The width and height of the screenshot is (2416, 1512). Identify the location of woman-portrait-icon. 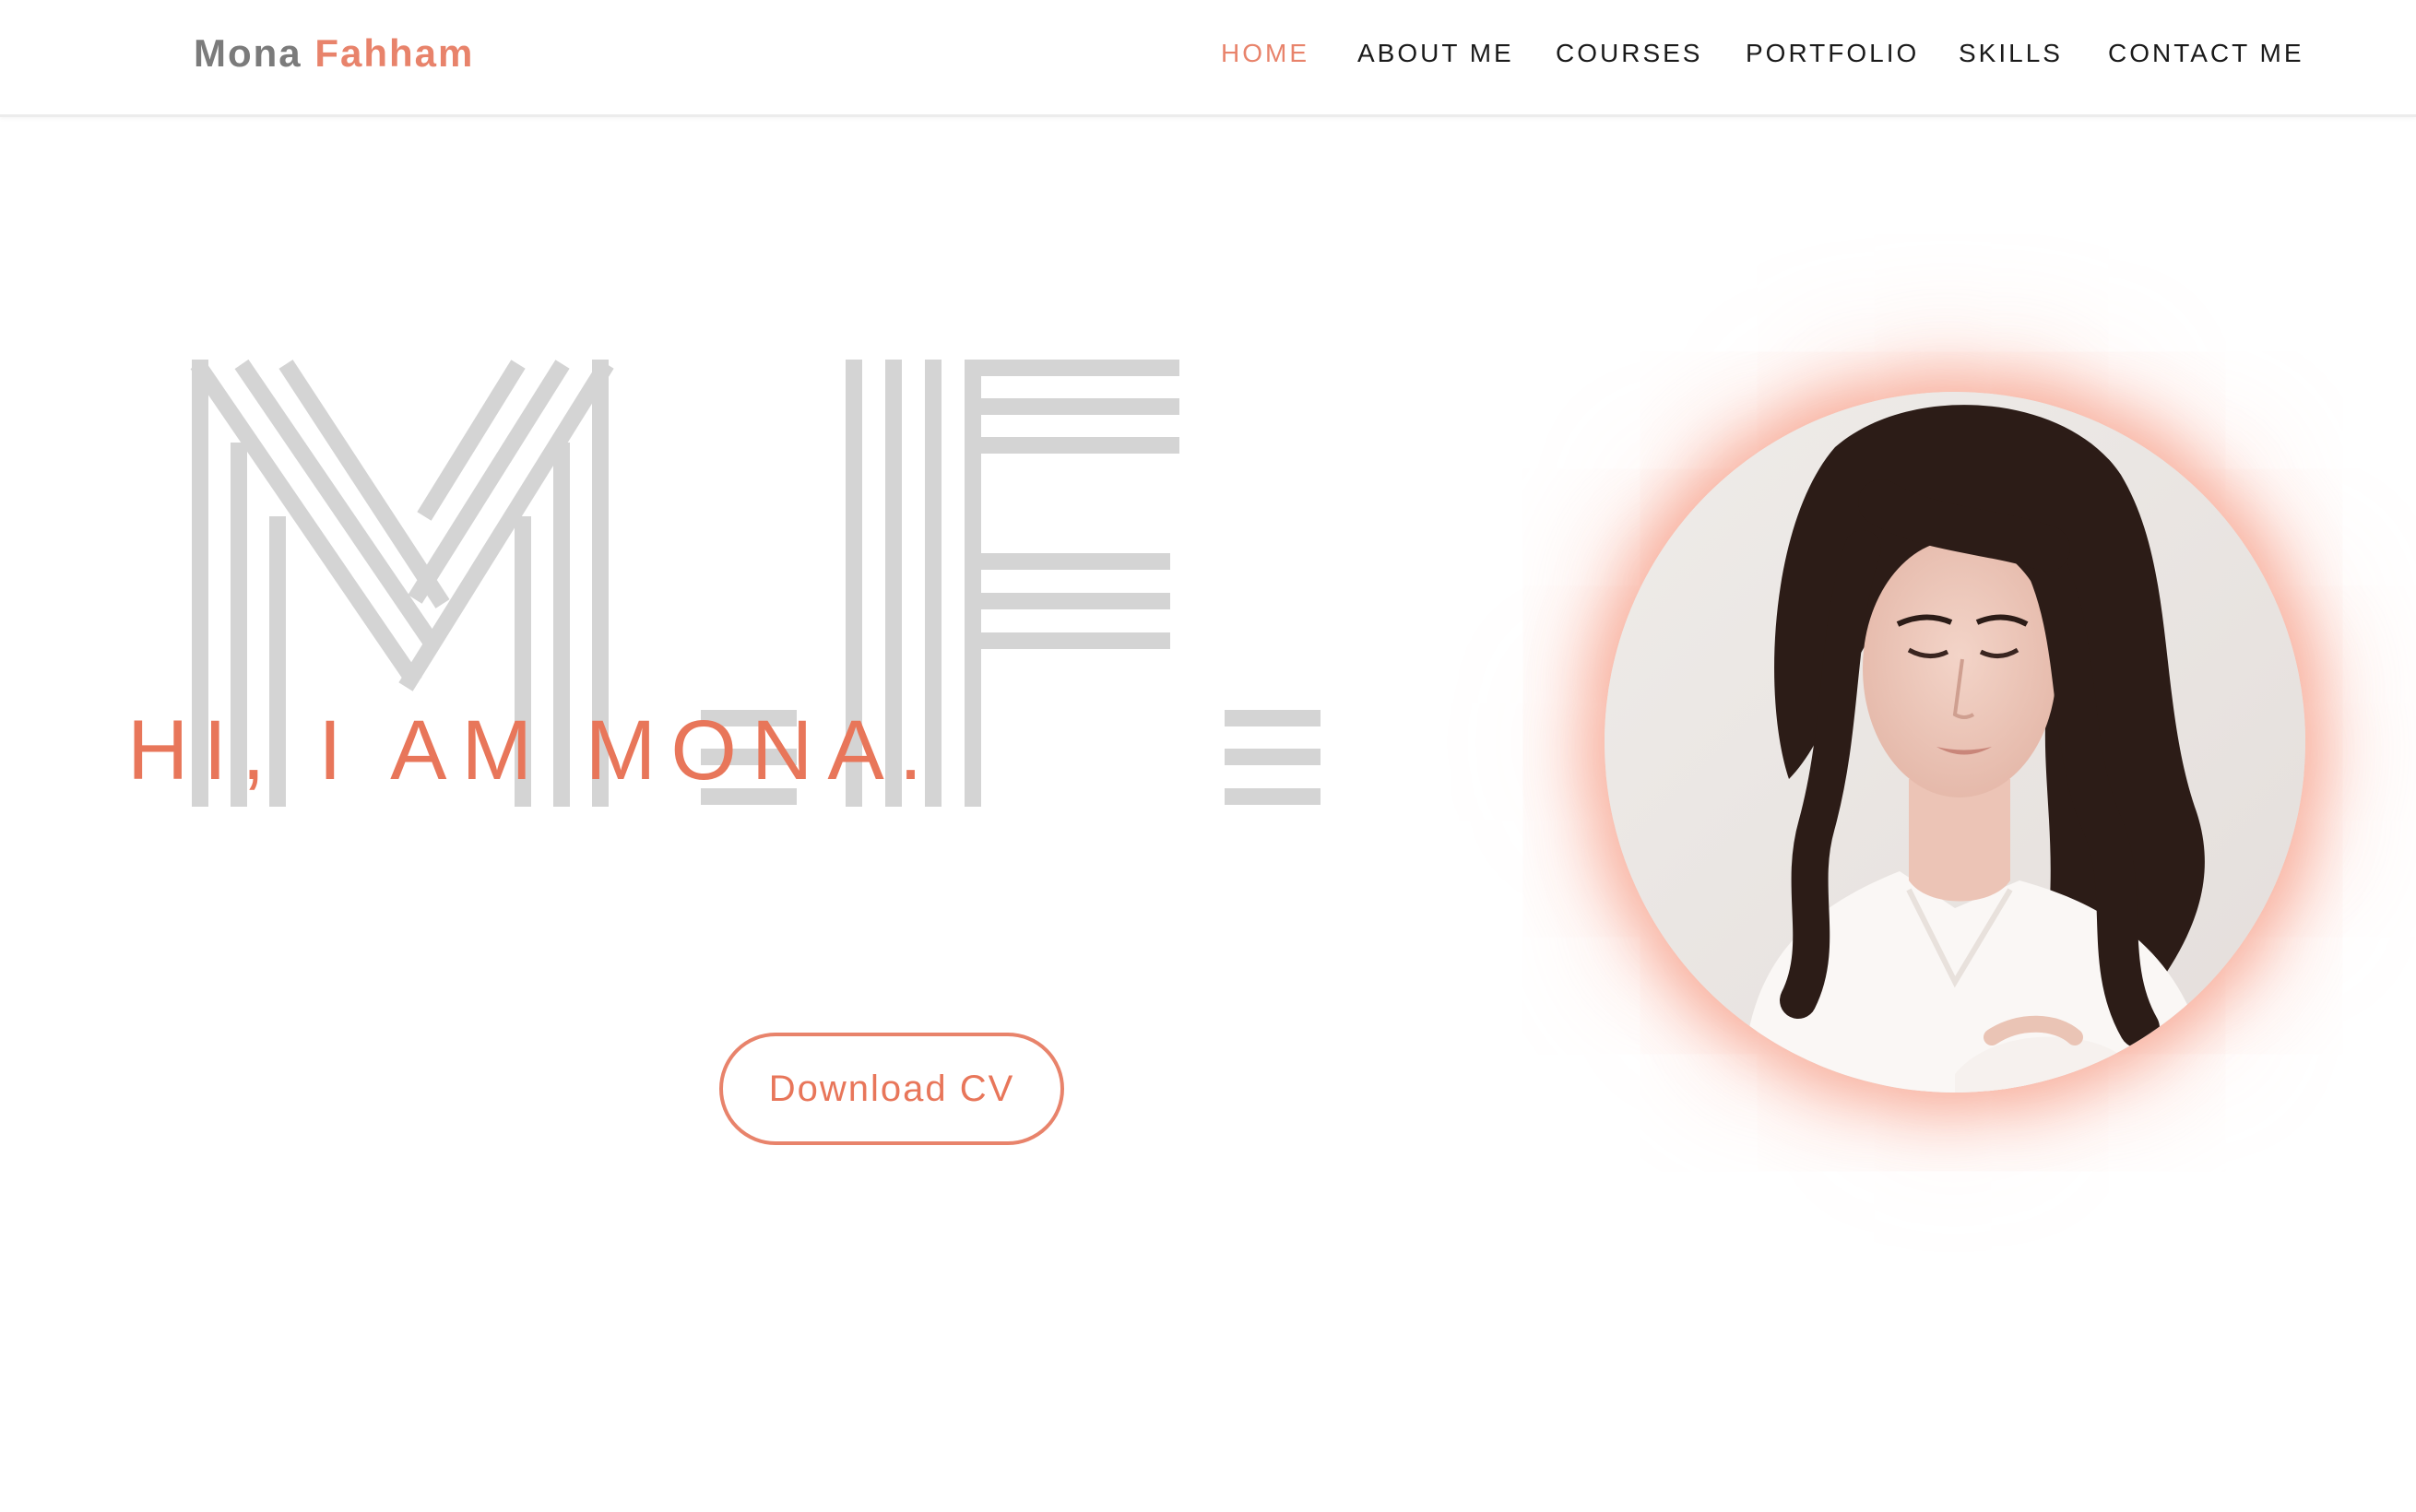
(1955, 743).